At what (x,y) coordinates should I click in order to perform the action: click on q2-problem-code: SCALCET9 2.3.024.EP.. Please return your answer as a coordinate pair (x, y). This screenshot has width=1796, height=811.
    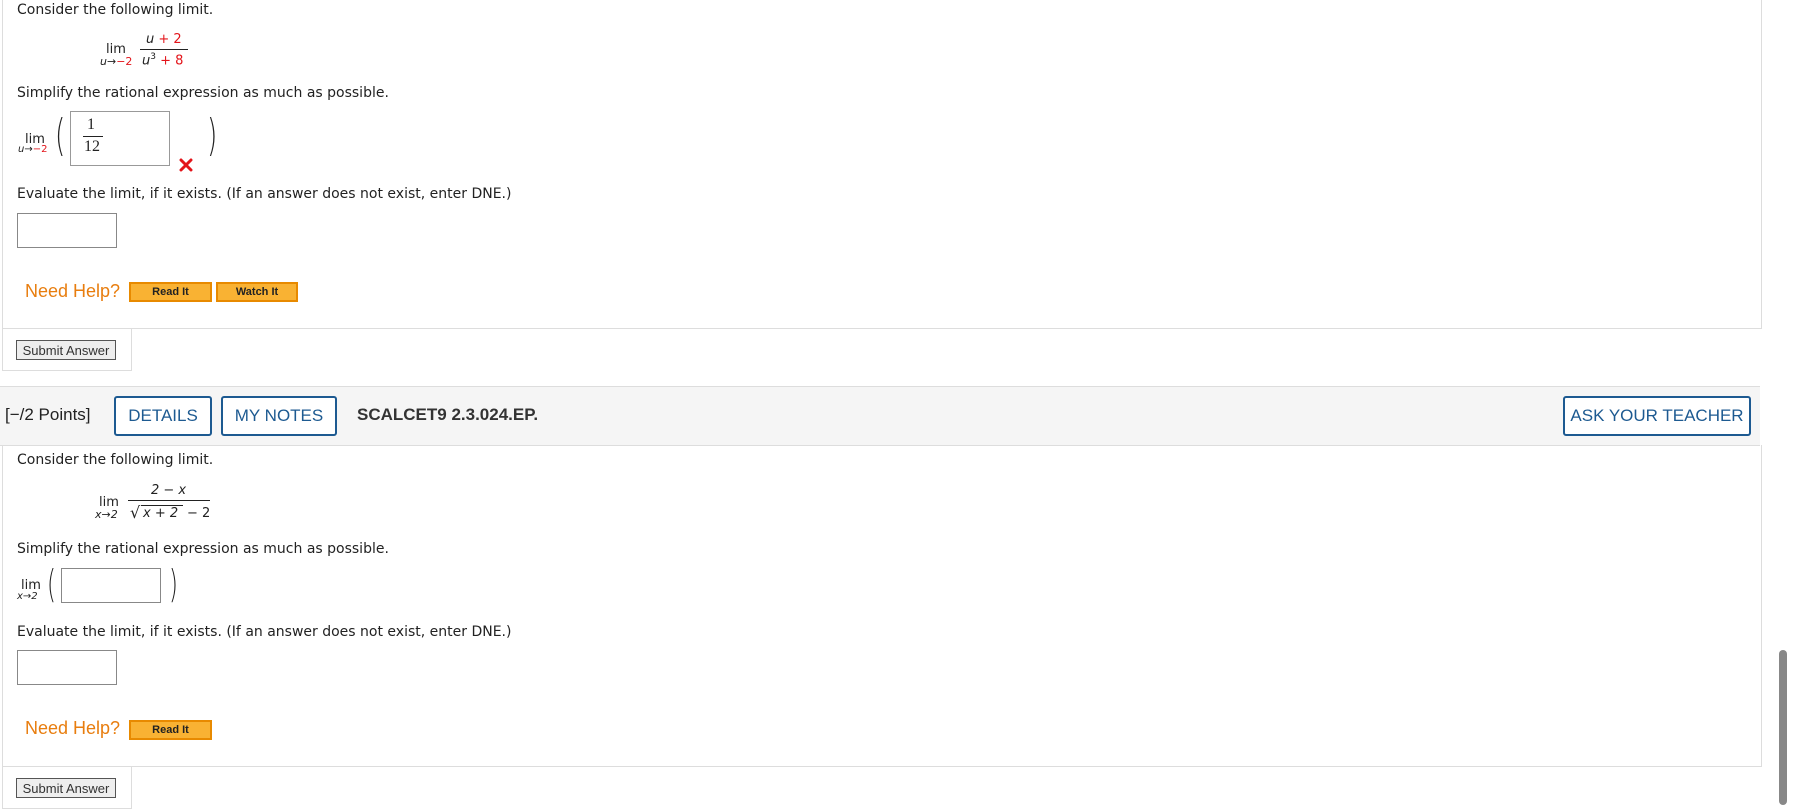
    Looking at the image, I should click on (448, 414).